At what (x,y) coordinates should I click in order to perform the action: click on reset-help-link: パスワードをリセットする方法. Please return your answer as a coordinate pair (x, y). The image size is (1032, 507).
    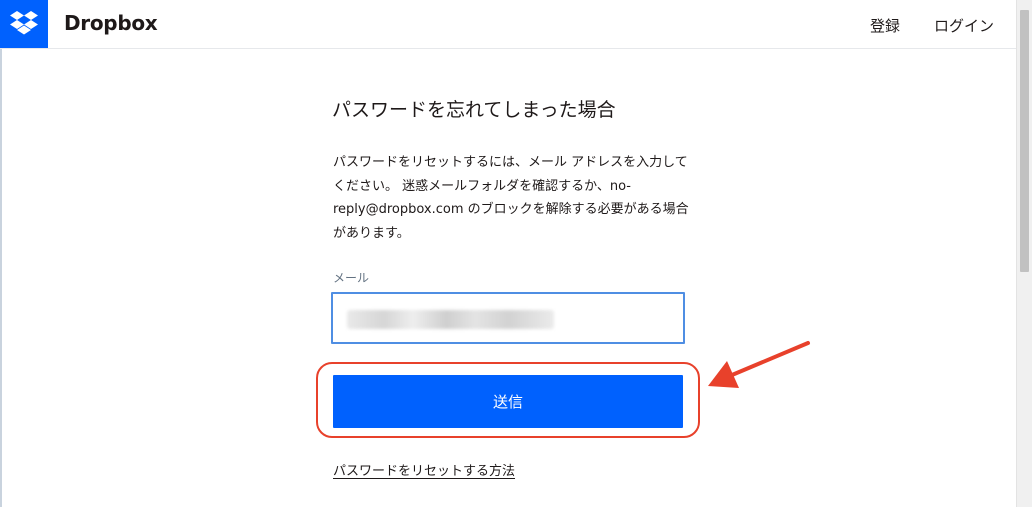
    Looking at the image, I should click on (424, 469).